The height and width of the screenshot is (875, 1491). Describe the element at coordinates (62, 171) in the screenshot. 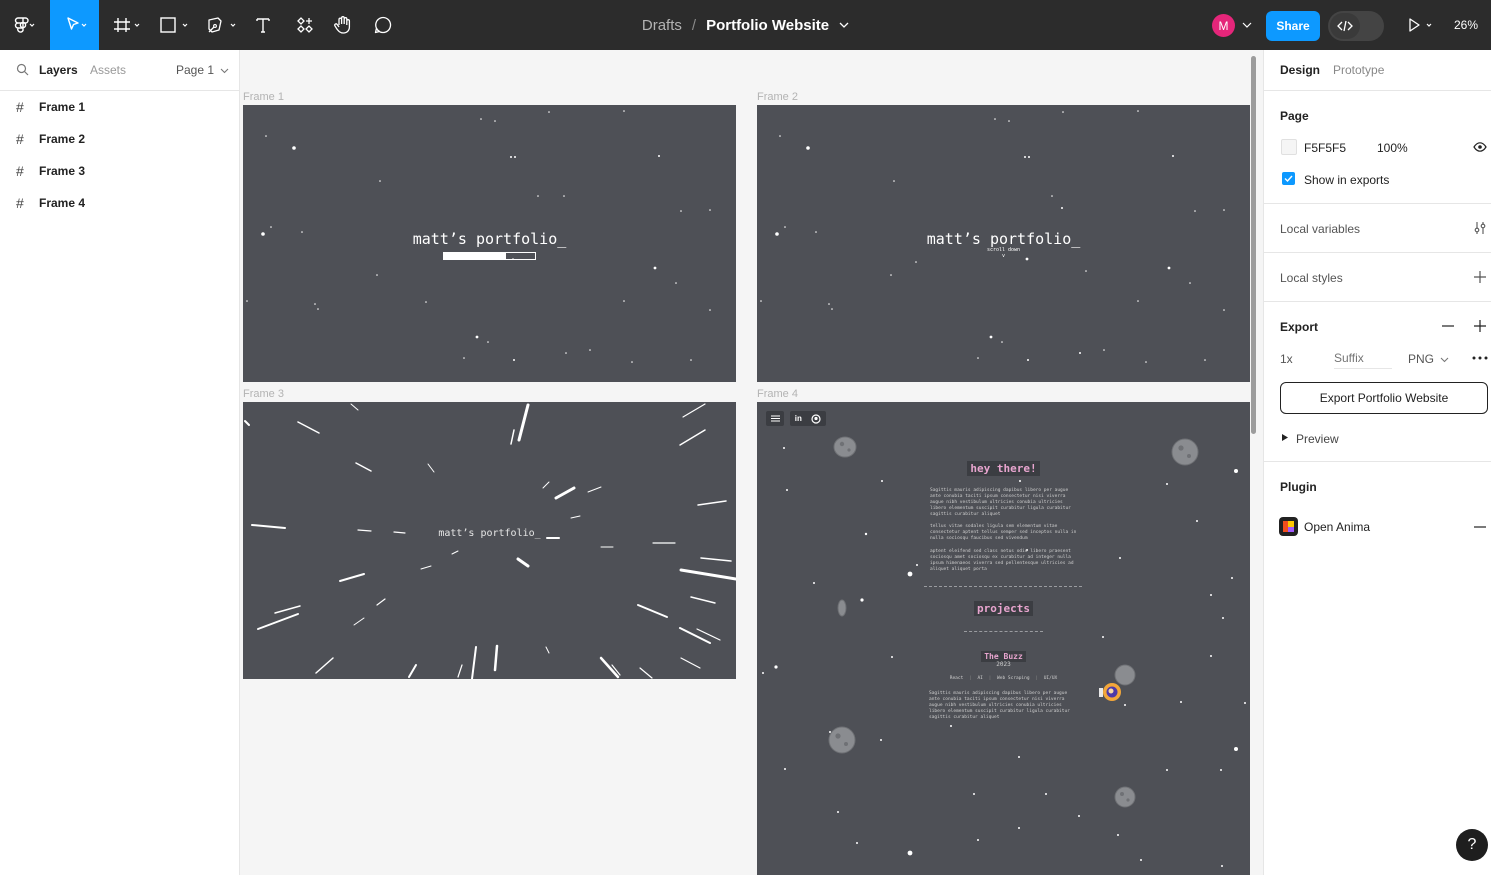

I see `layer-label: Frame 3` at that location.